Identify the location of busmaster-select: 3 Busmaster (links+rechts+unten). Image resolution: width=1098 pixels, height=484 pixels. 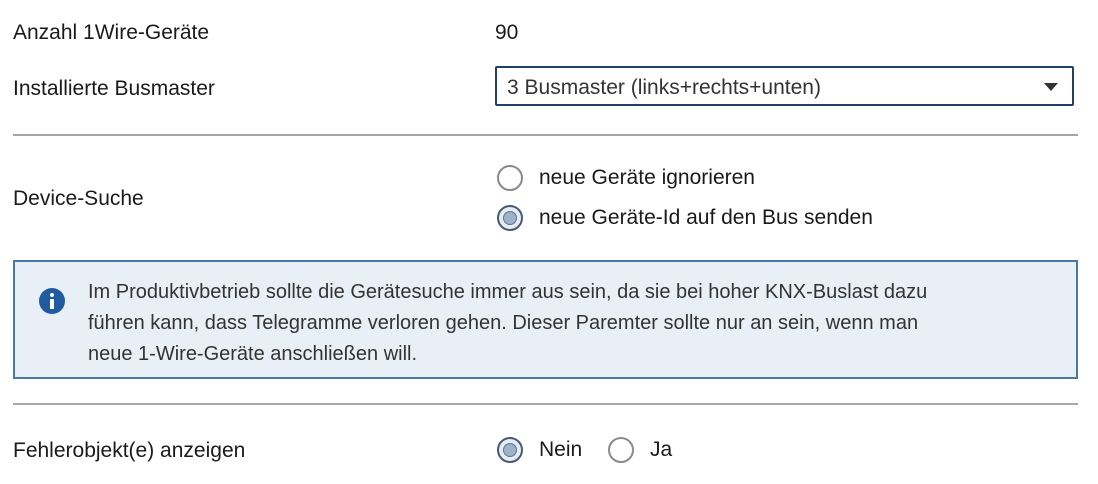
(784, 86).